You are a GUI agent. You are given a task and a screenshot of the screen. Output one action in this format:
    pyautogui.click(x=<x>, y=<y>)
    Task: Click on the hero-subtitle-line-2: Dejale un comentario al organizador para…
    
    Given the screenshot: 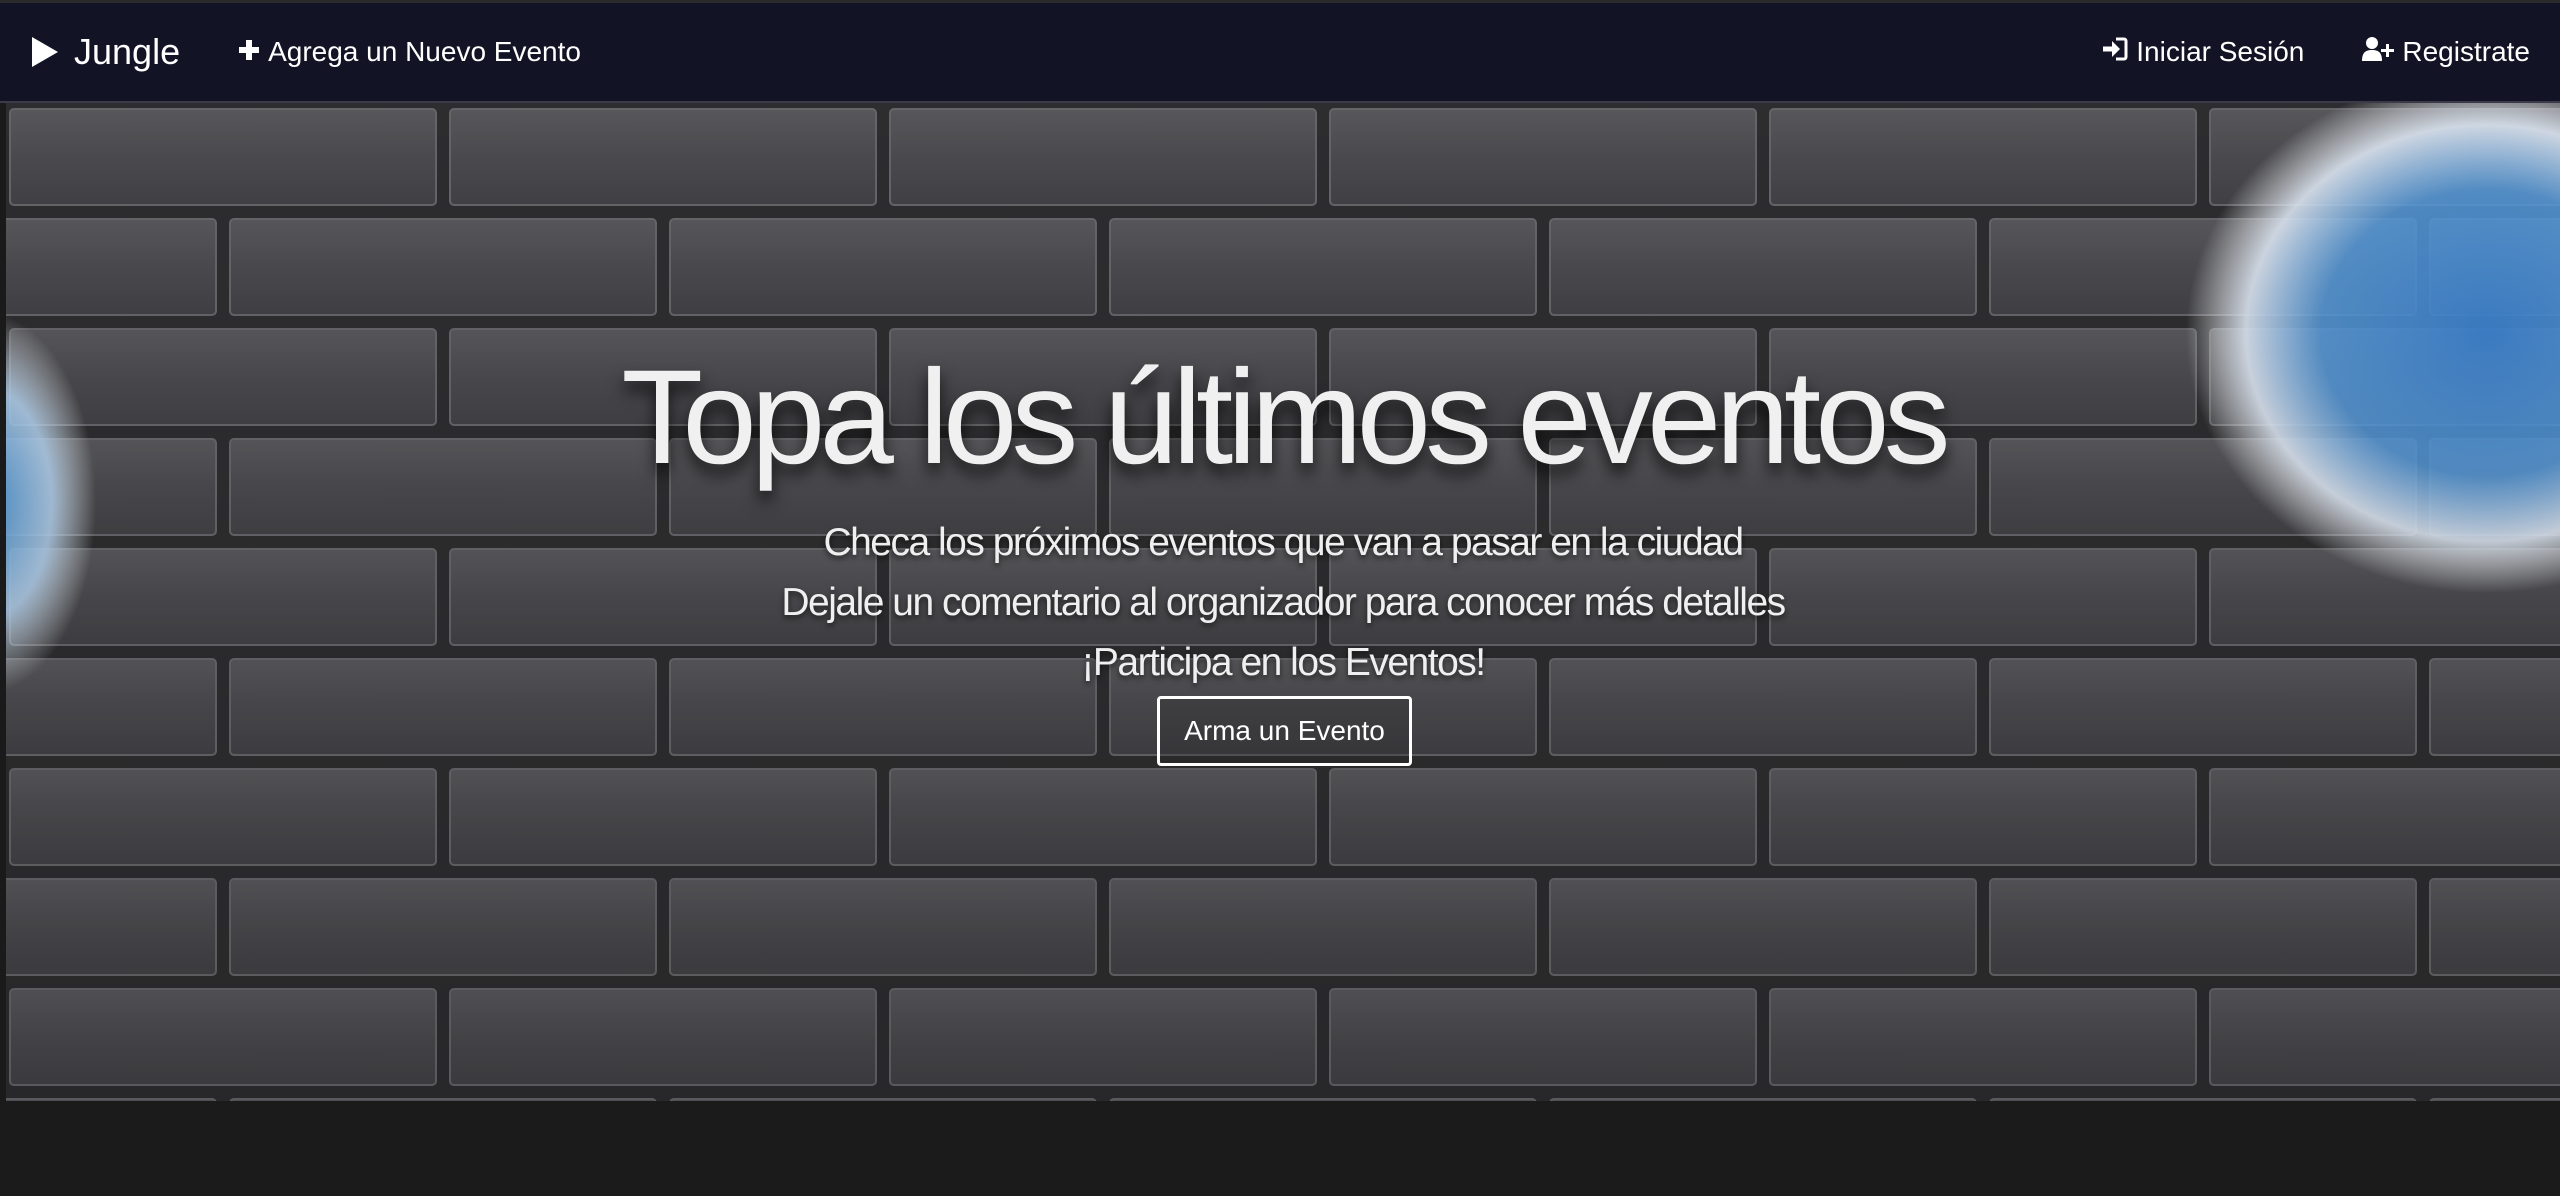 What is the action you would take?
    pyautogui.click(x=1283, y=602)
    